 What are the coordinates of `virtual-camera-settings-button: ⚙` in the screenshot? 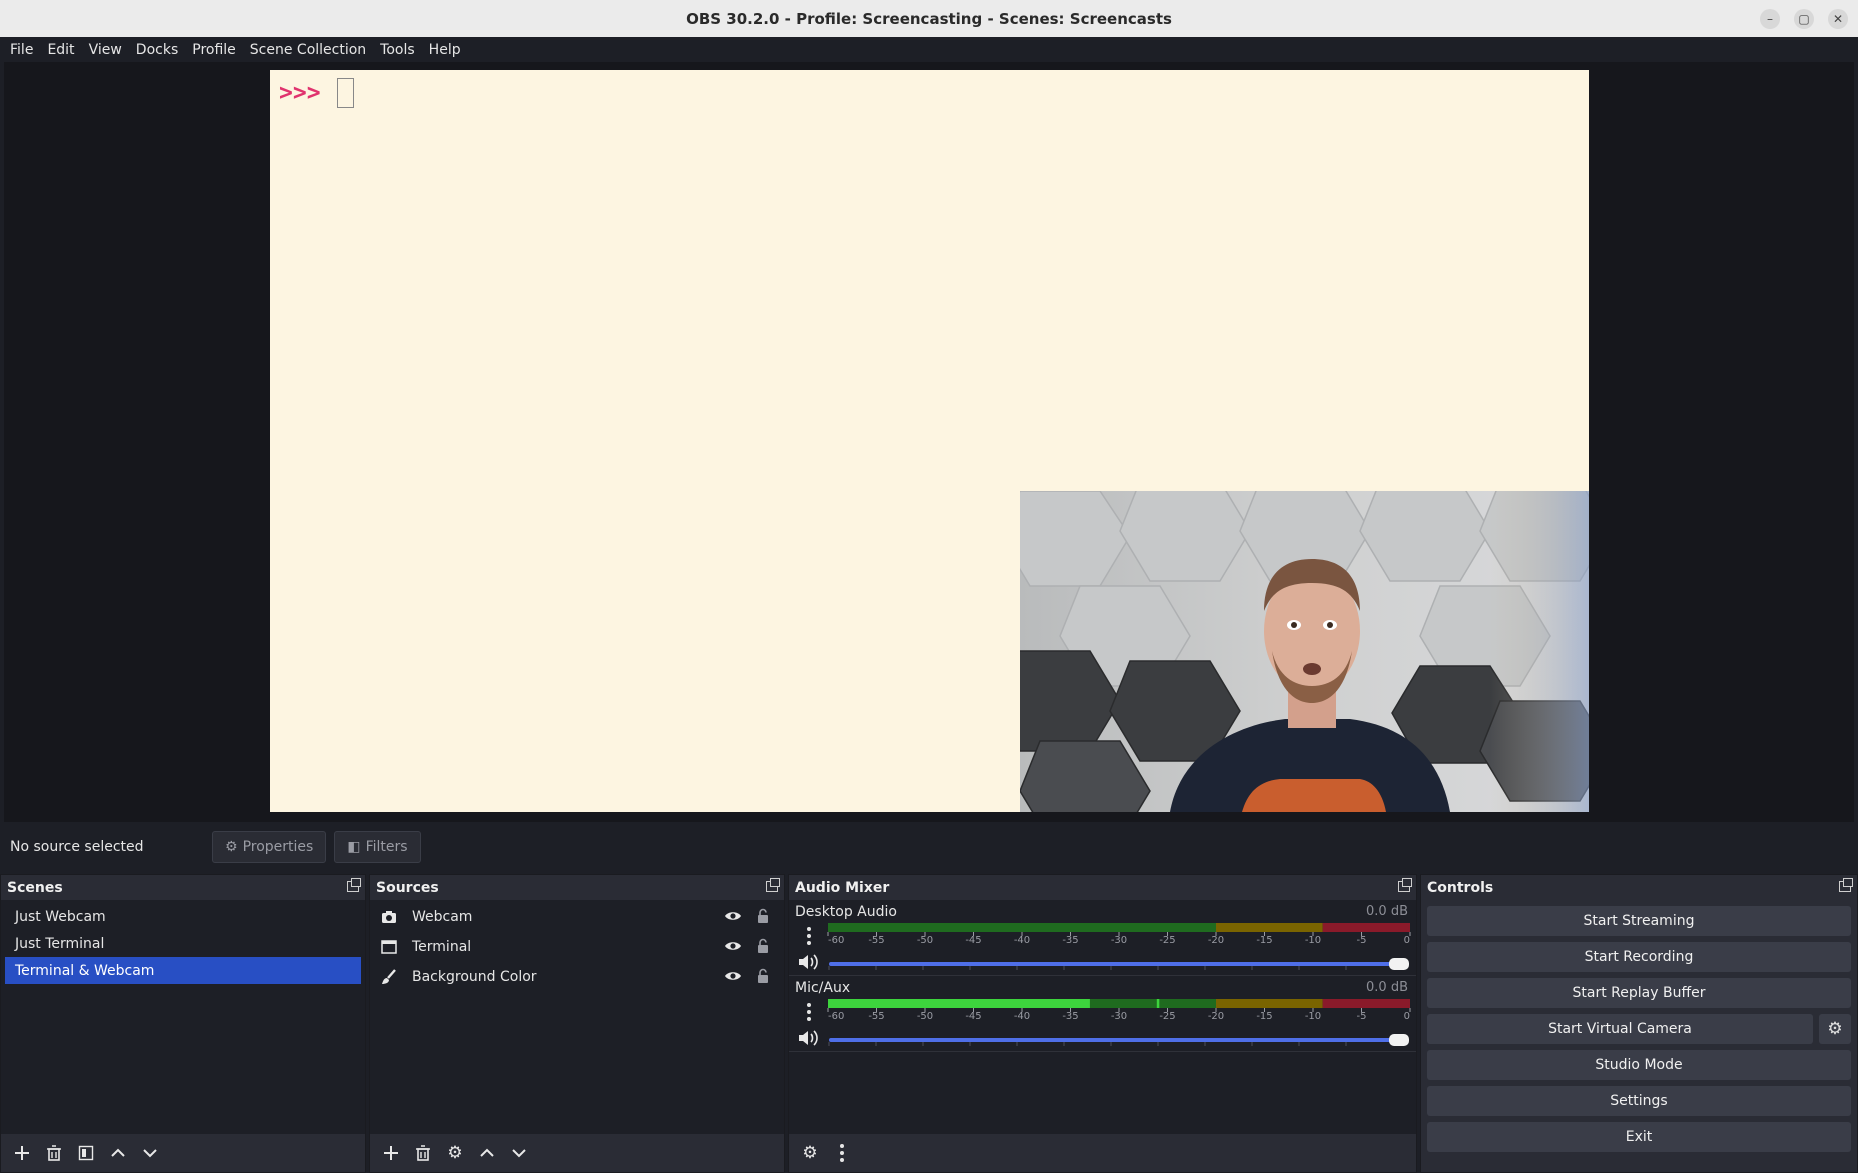 It's located at (1835, 1029).